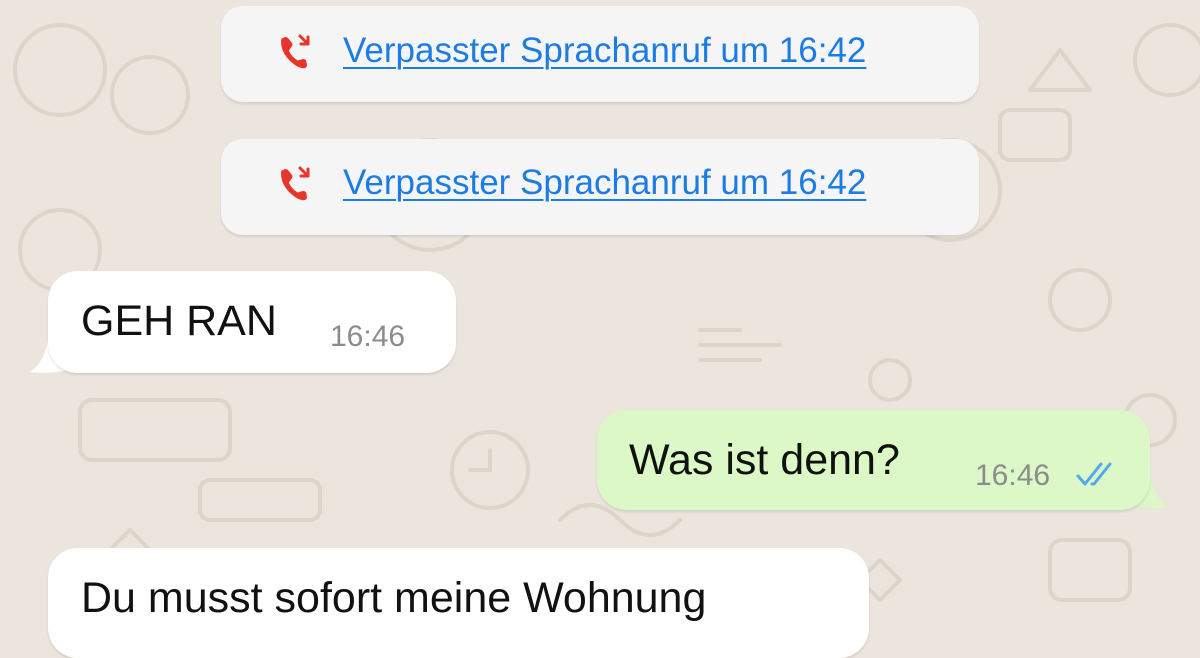 This screenshot has width=1200, height=658. What do you see at coordinates (764, 460) in the screenshot?
I see `message-text: Was ist denn?` at bounding box center [764, 460].